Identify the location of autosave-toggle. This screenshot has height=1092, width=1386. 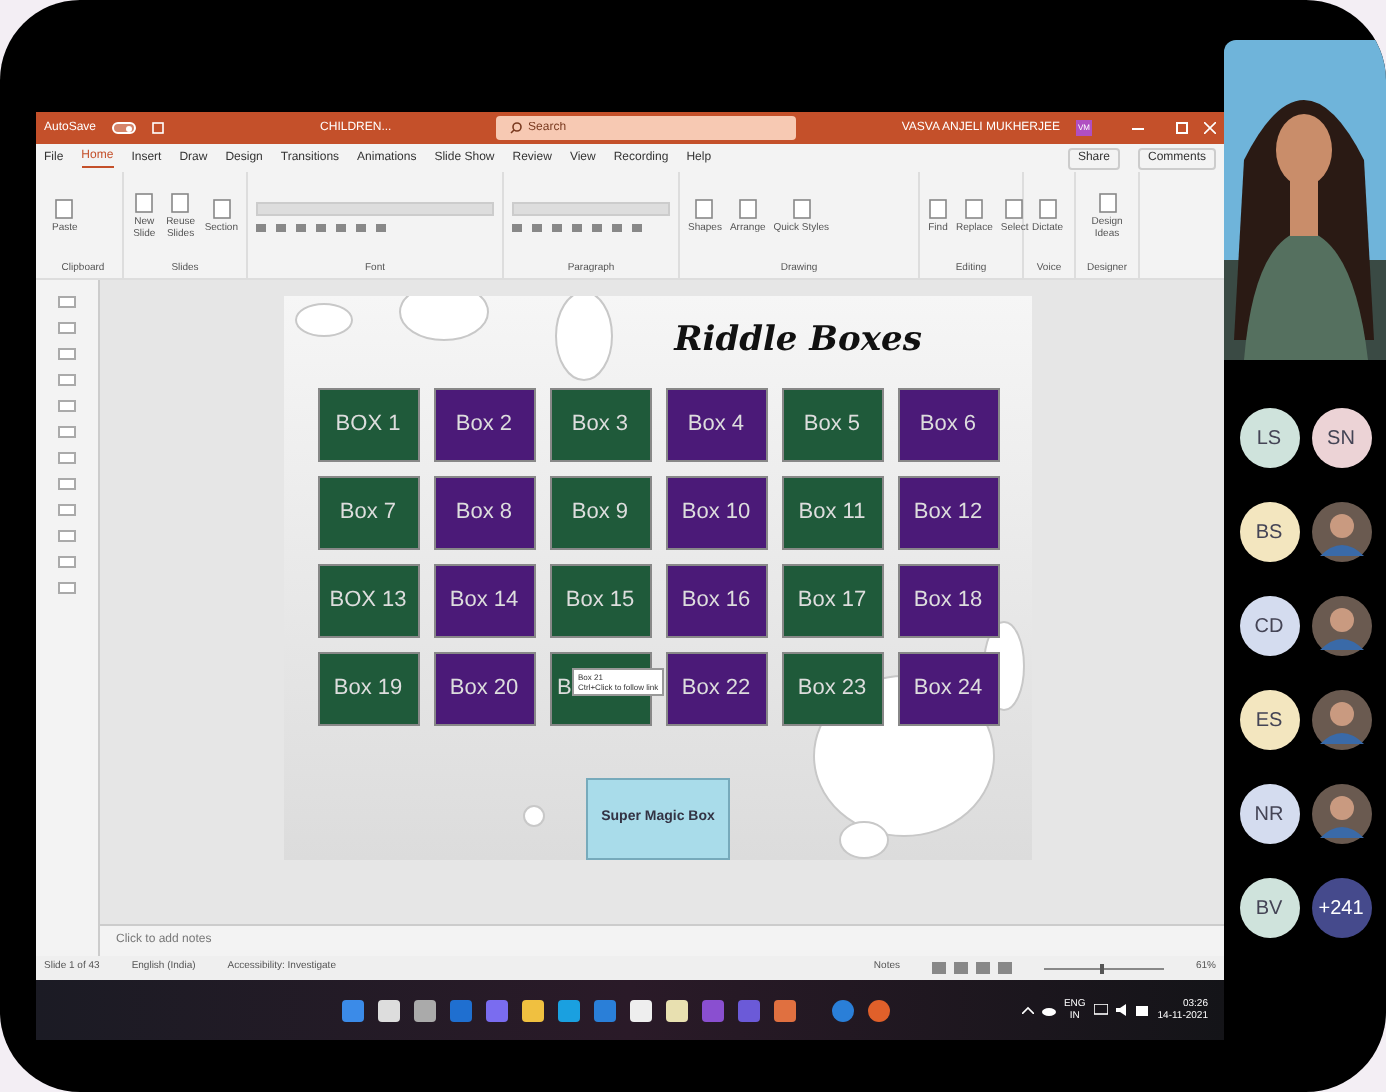
(124, 128).